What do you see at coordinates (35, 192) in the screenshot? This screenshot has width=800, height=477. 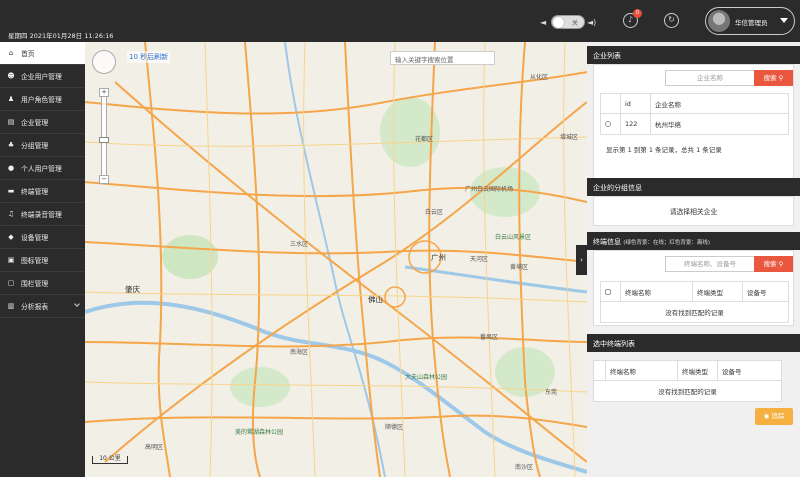 I see `sidebar-item-label: 终端管理` at bounding box center [35, 192].